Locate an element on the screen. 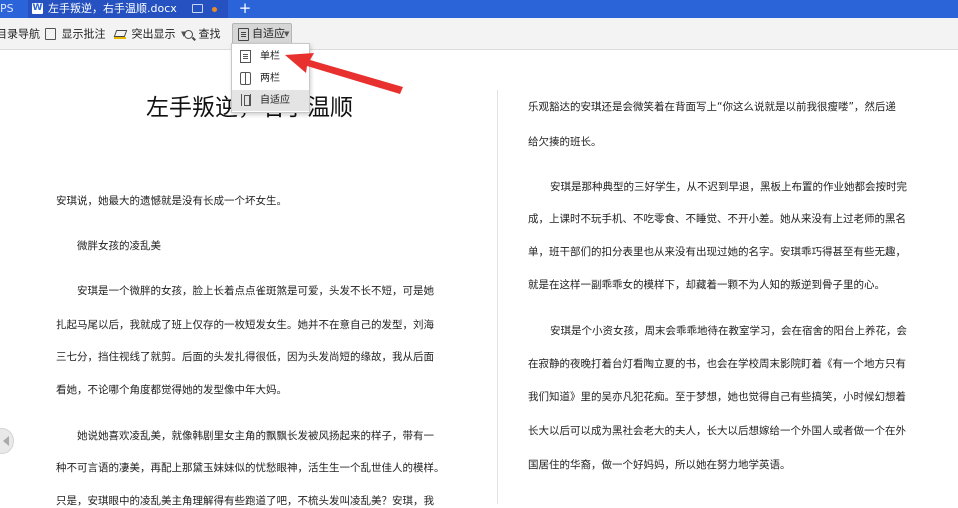 The height and width of the screenshot is (508, 958). paragraph-line: 给欠揍的班长。 is located at coordinates (565, 142).